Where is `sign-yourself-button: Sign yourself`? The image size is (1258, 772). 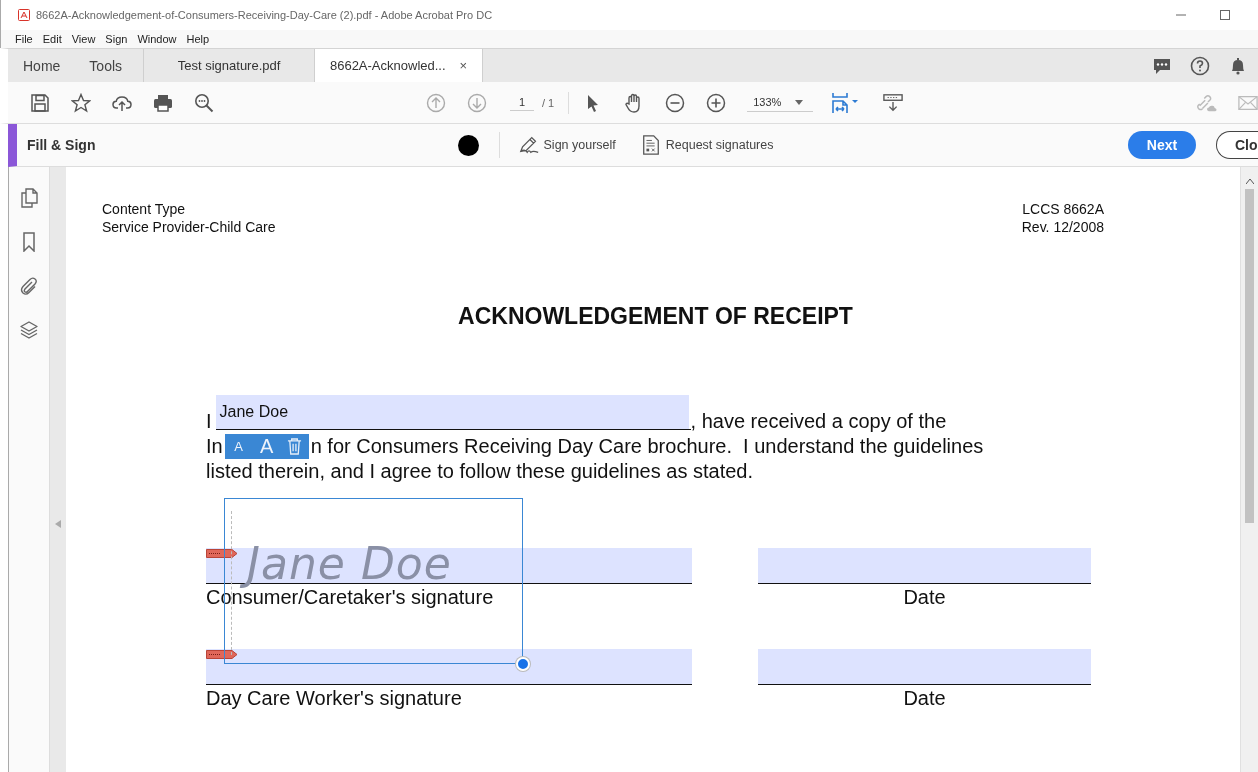
sign-yourself-button: Sign yourself is located at coordinates (566, 145).